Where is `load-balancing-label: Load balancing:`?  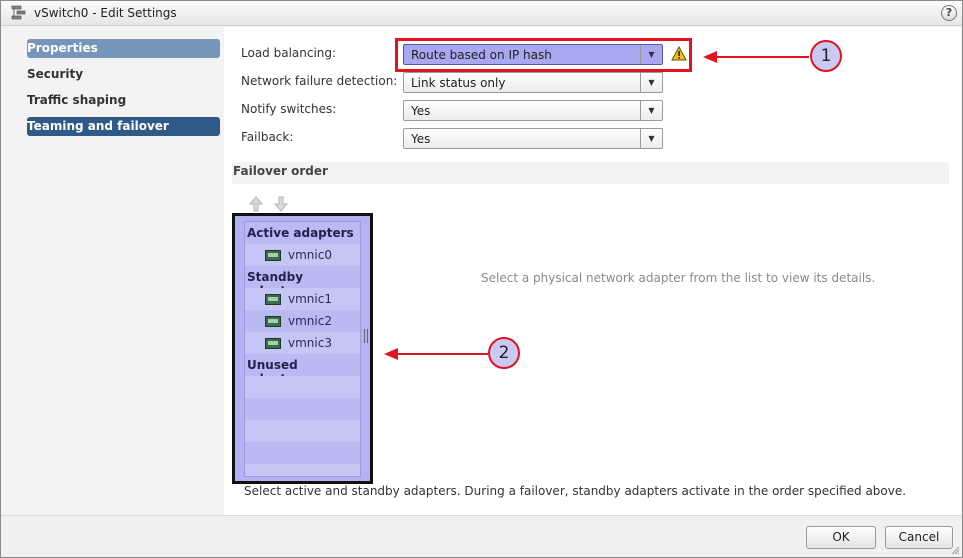
load-balancing-label: Load balancing: is located at coordinates (289, 53).